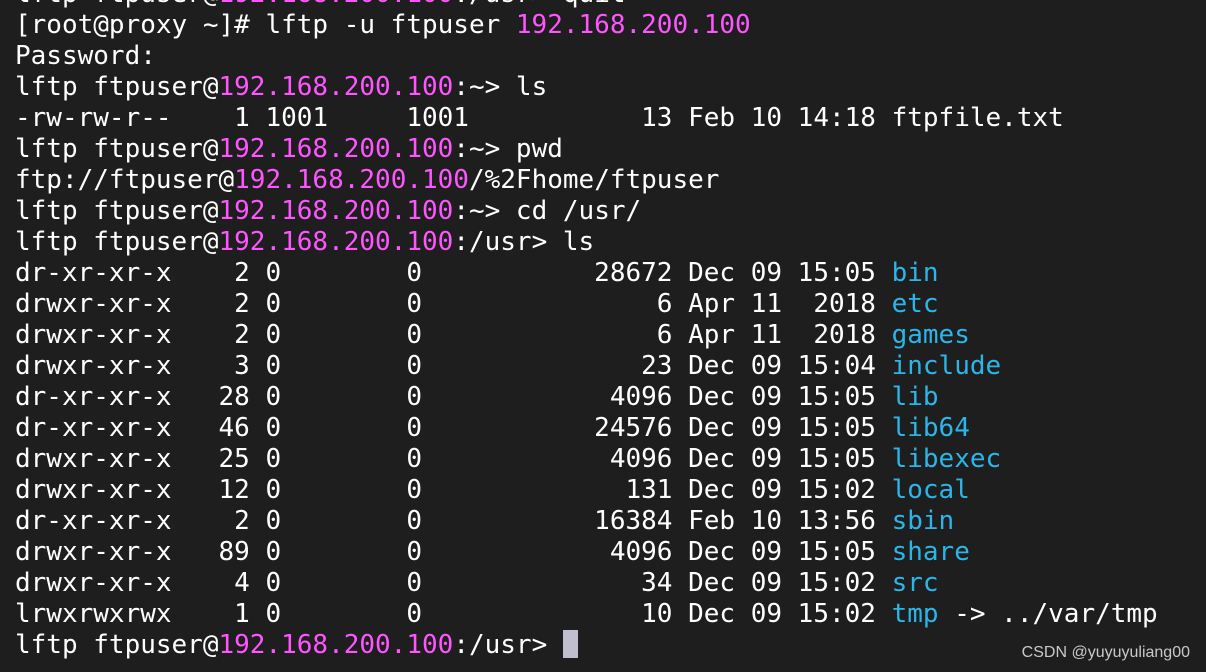 This screenshot has height=672, width=1206. What do you see at coordinates (125, 180) in the screenshot?
I see `terminal-text: ftp://ftpuser@` at bounding box center [125, 180].